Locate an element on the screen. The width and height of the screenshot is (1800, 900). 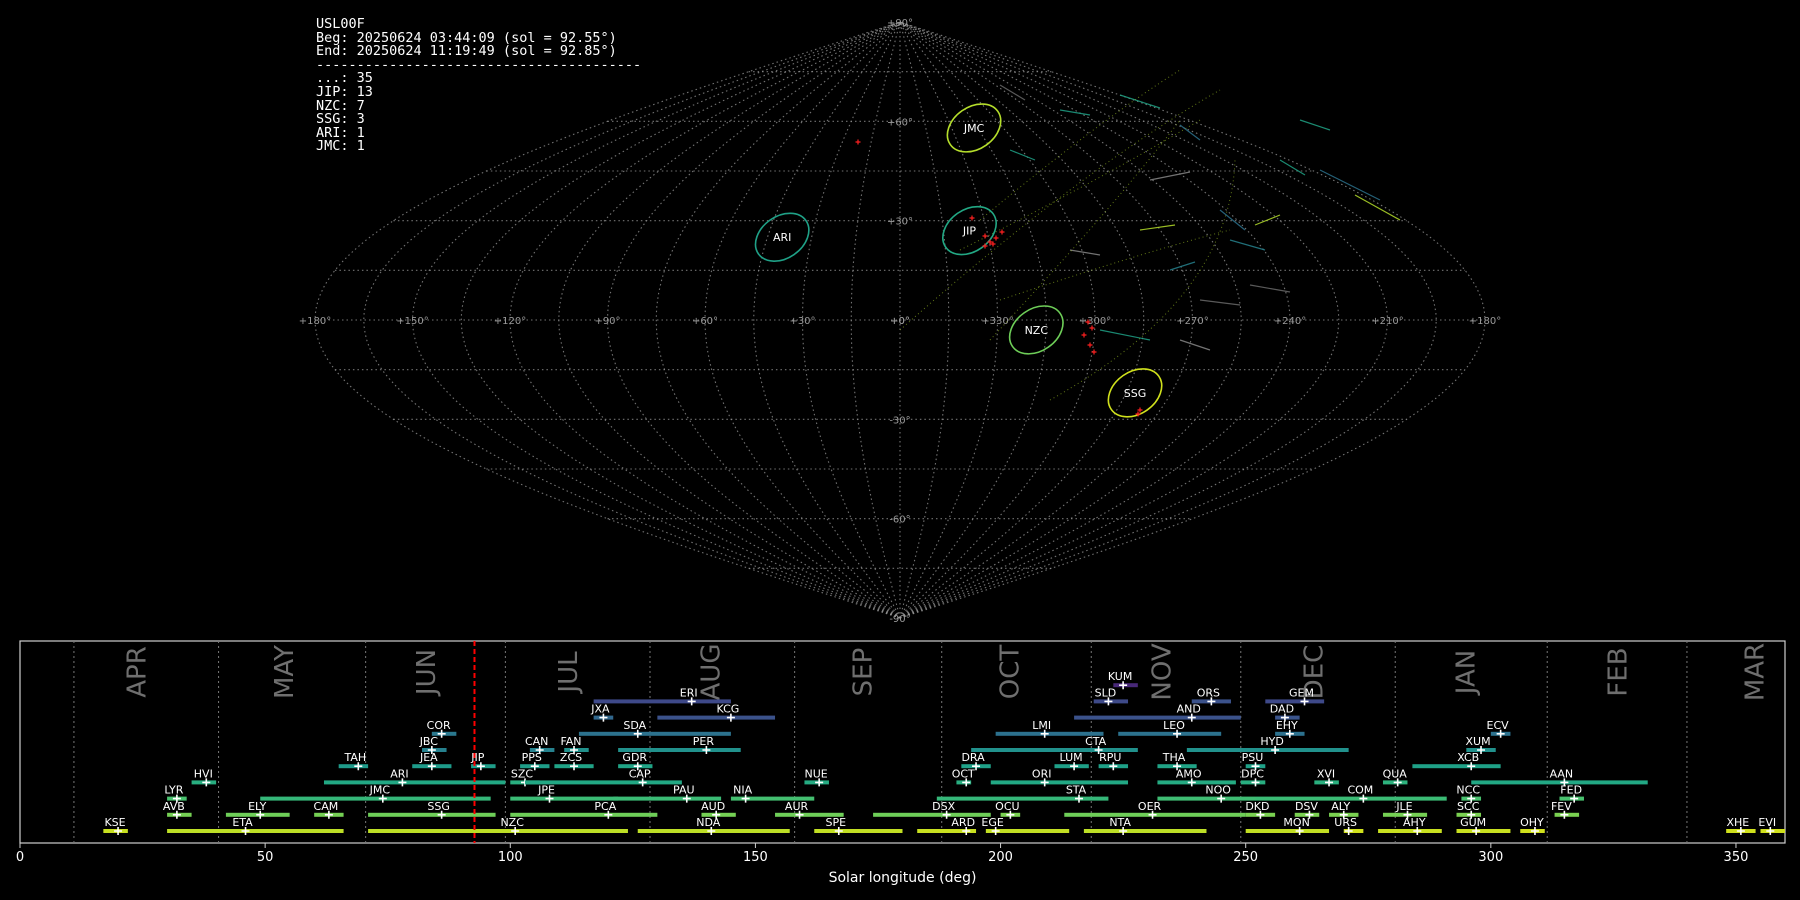
x-tick-label: 150 is located at coordinates (755, 857).